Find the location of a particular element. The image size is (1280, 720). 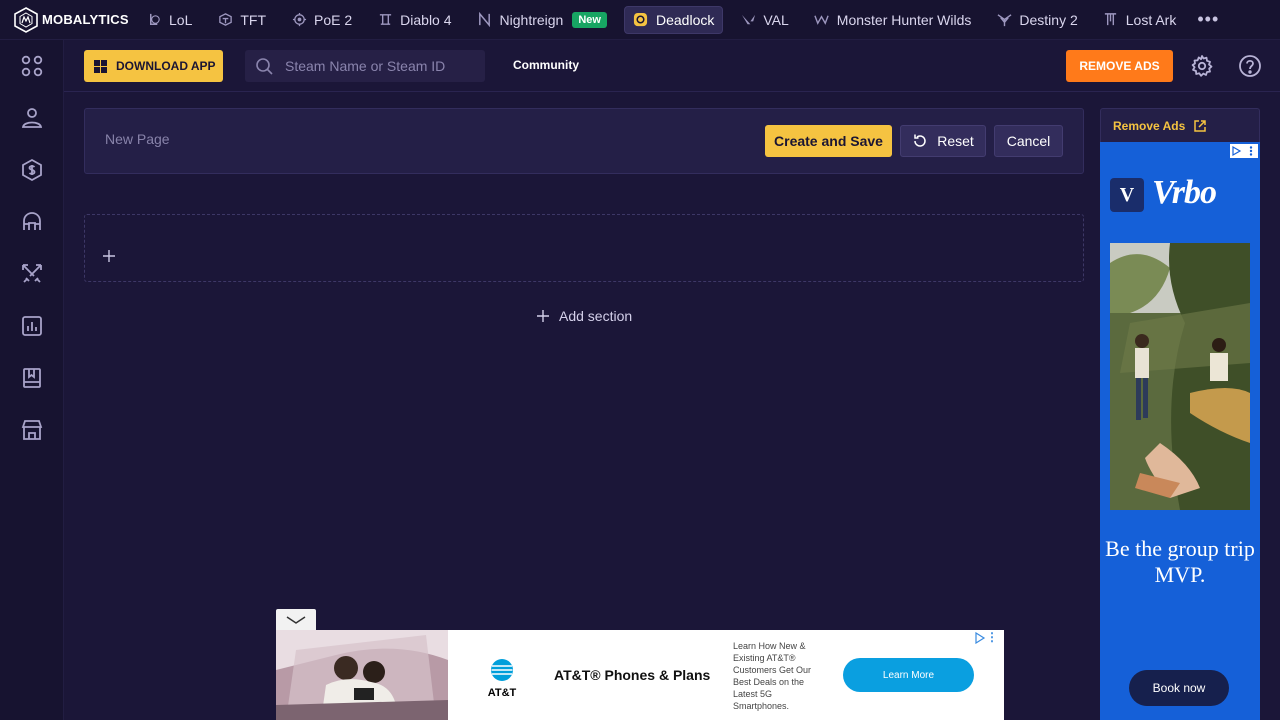

vrbo-ad: V Vrbo Be the group trip MVP. Book now is located at coordinates (1180, 431).